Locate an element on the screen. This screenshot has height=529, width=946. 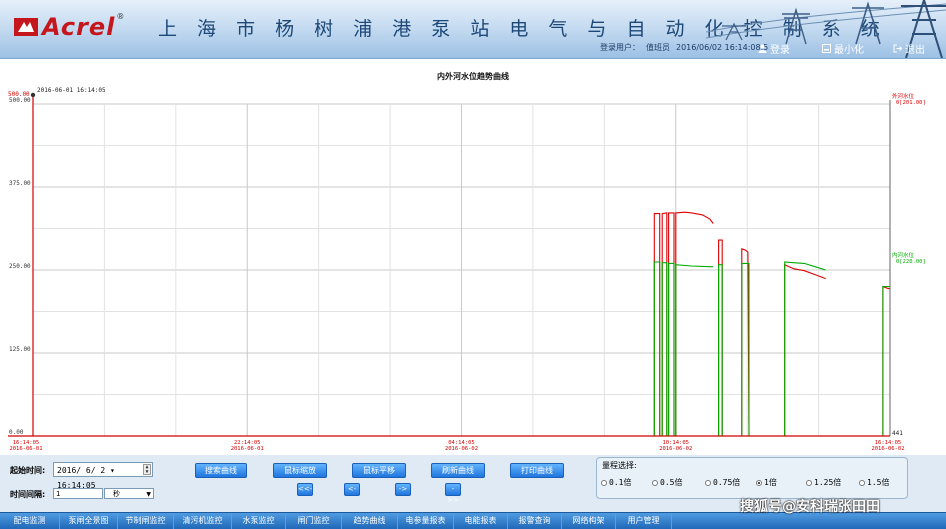
nav-item-8: 电能报表 is located at coordinates (481, 521).